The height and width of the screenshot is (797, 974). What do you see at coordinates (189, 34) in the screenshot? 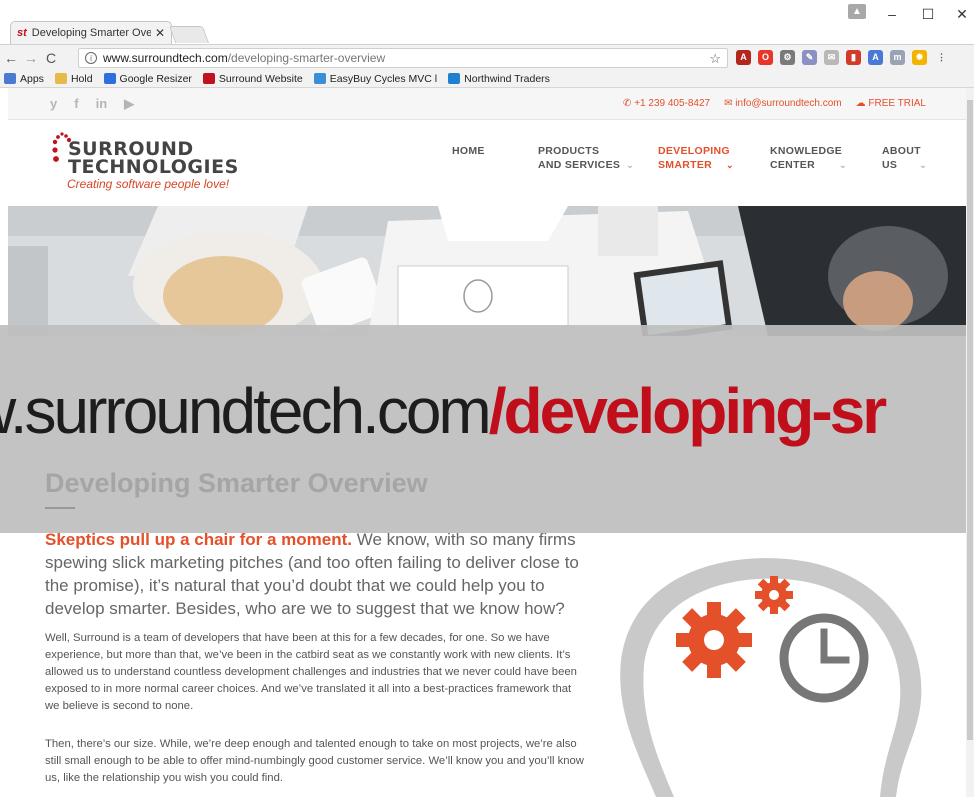
I see `new-tab-button` at bounding box center [189, 34].